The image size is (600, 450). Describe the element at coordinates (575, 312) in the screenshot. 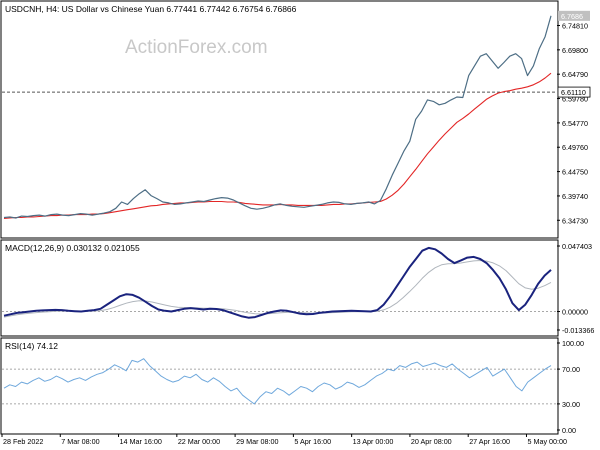

I see `macd-tick-label: 0.00000` at that location.